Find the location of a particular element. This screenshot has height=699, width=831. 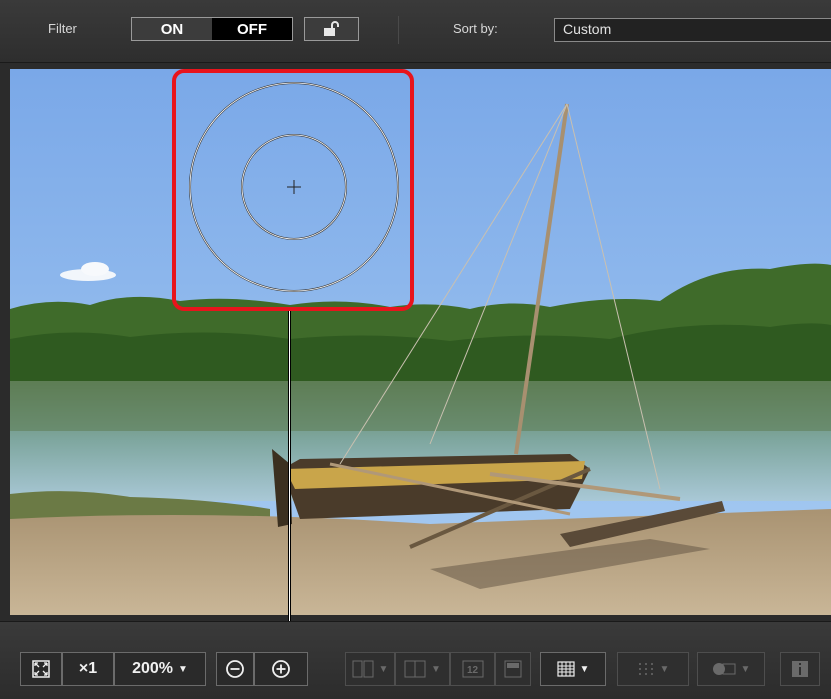

plus-circle-icon is located at coordinates (281, 669).